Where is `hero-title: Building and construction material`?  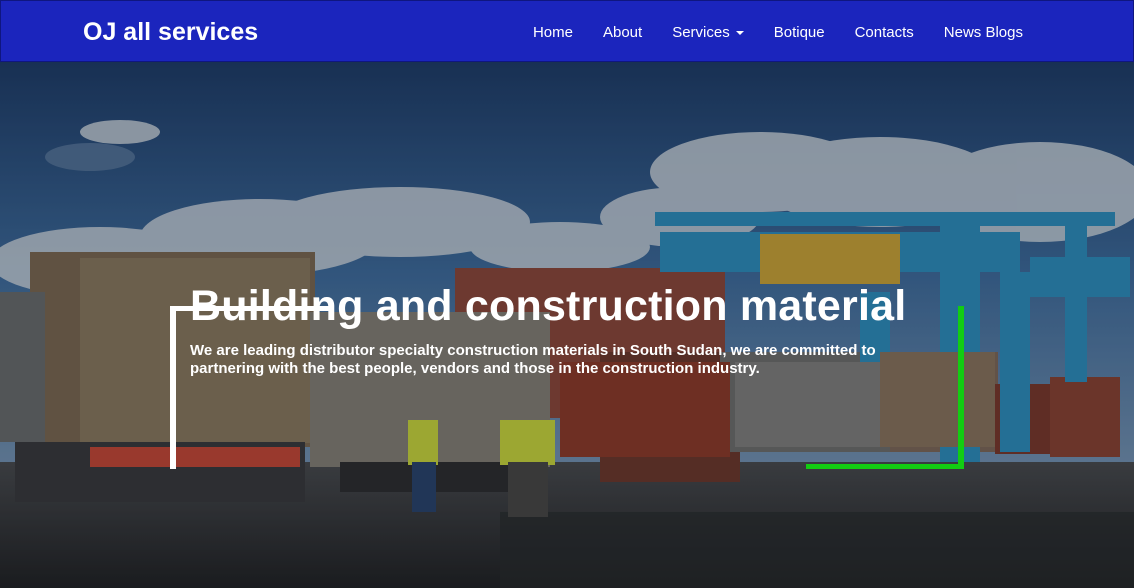
hero-title: Building and construction material is located at coordinates (548, 306).